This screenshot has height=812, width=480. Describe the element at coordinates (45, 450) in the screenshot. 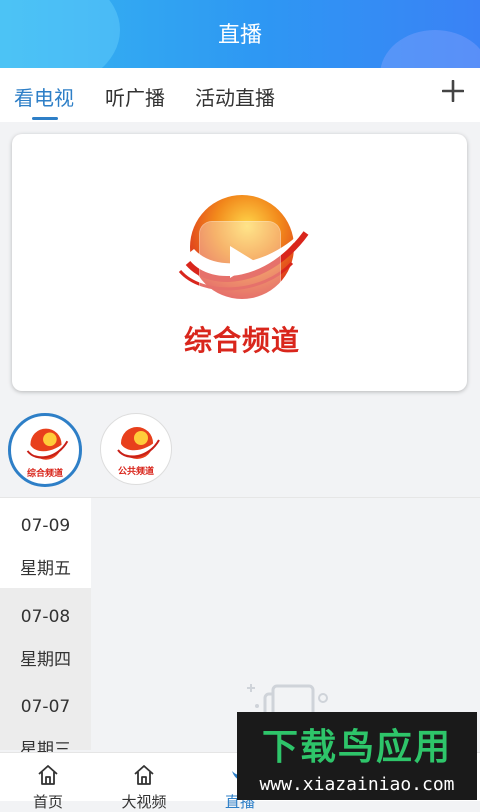

I see `channel-item-zonghe: 综合频道` at that location.